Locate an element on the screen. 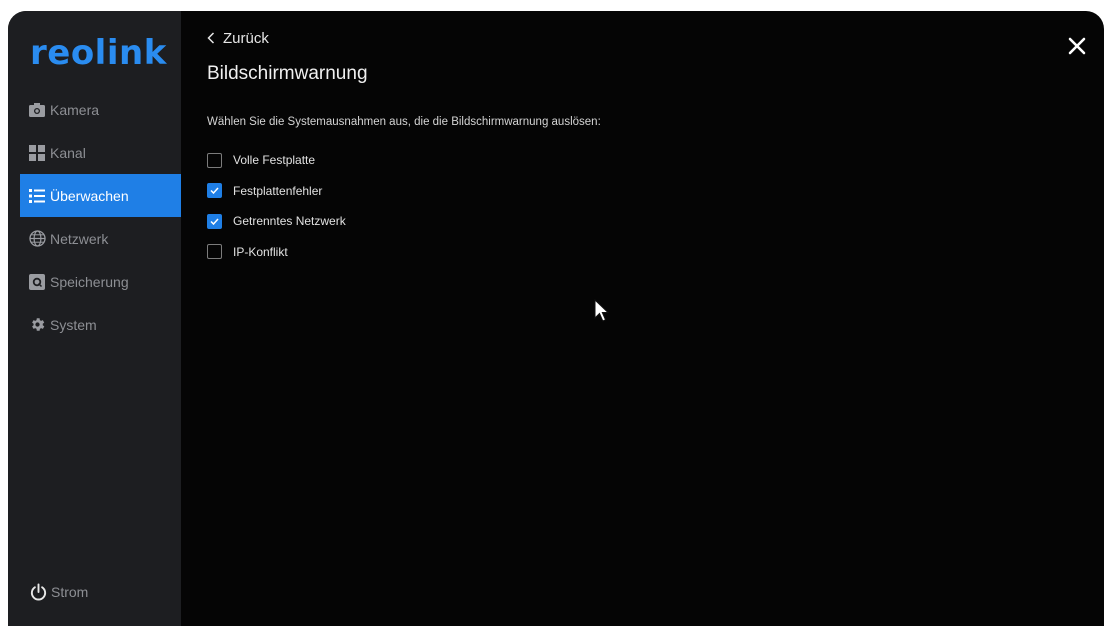  sidebar-item-system: System is located at coordinates (100, 324).